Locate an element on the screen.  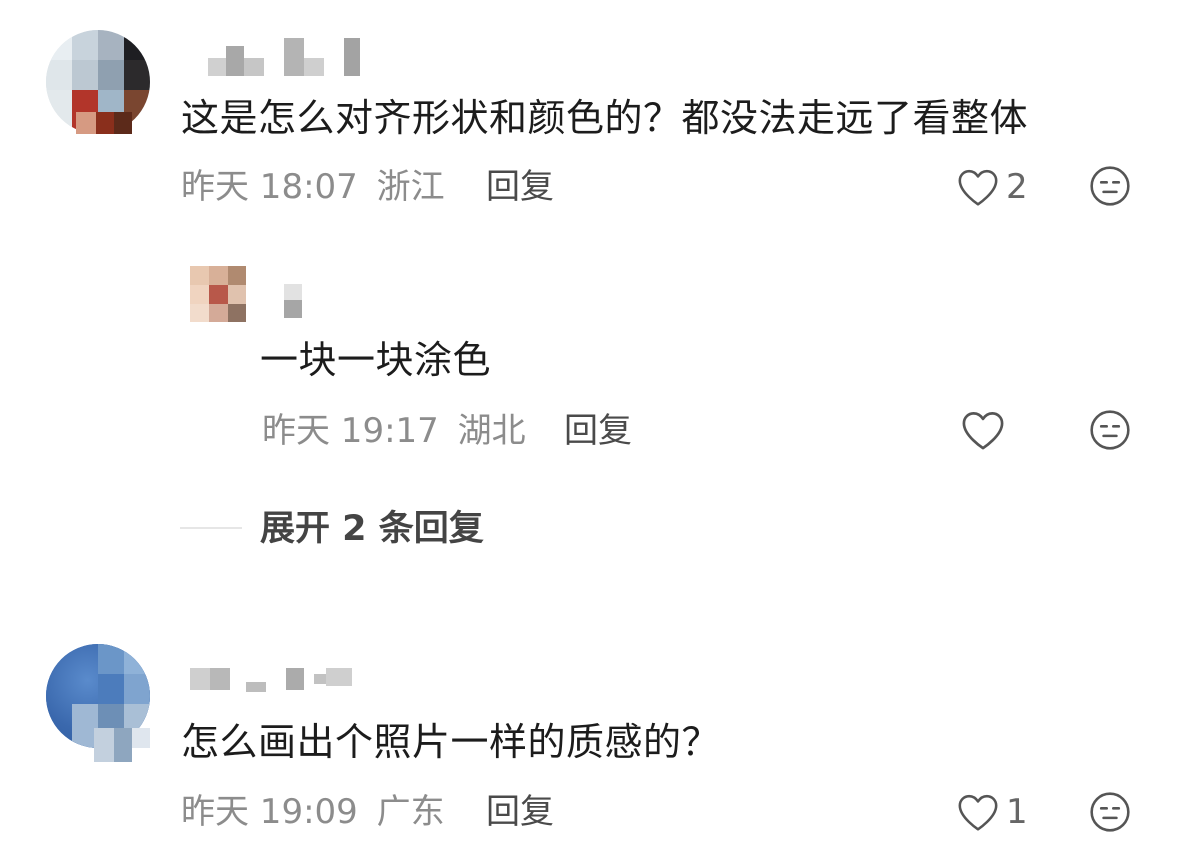
comment-time: 昨天 18:07 is located at coordinates (269, 187).